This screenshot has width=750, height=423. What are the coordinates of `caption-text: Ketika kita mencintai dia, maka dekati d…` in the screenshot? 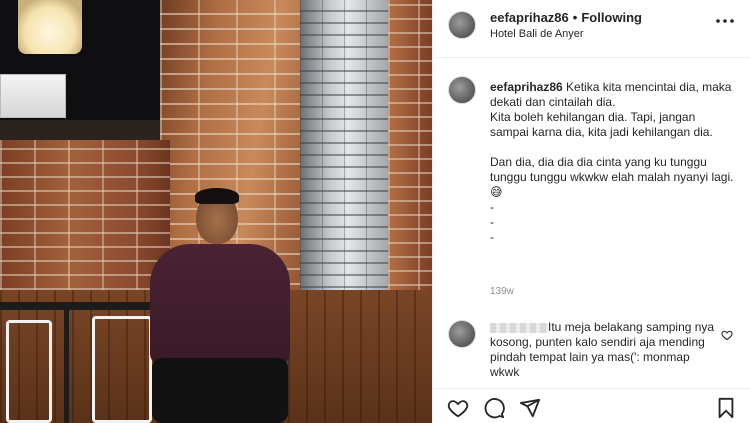 It's located at (612, 162).